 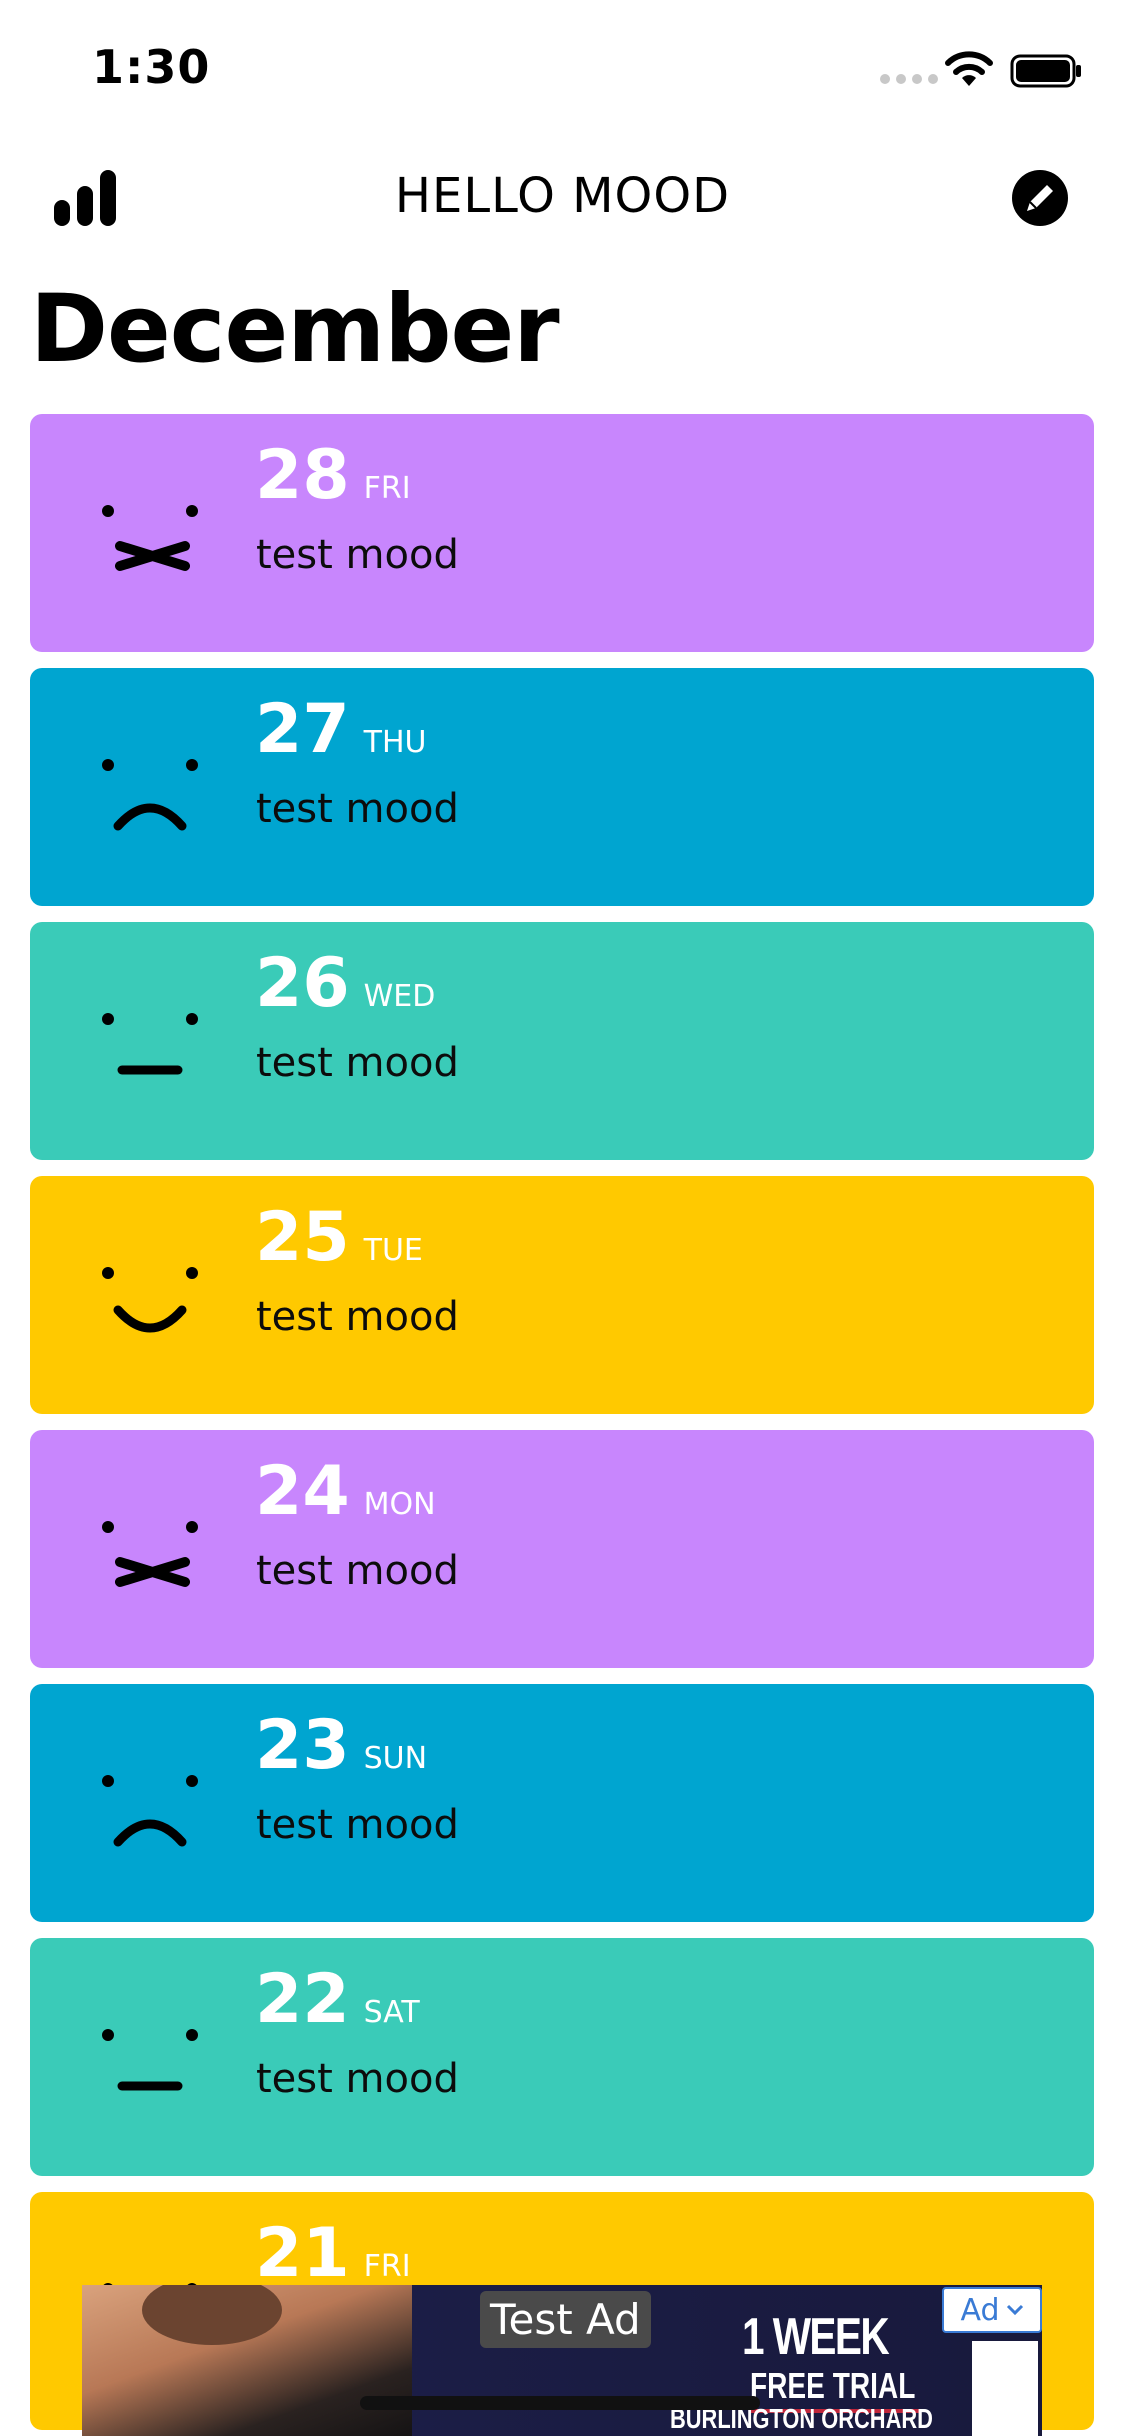 What do you see at coordinates (833, 2385) in the screenshot?
I see `ad-subline: FREE TRIAL` at bounding box center [833, 2385].